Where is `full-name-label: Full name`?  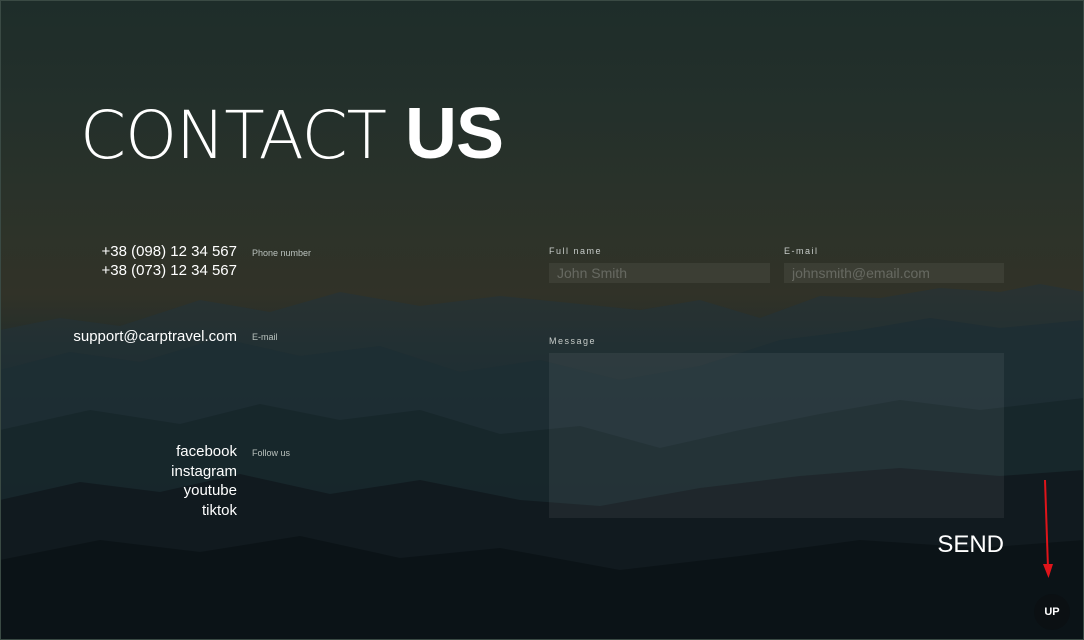 full-name-label: Full name is located at coordinates (576, 251).